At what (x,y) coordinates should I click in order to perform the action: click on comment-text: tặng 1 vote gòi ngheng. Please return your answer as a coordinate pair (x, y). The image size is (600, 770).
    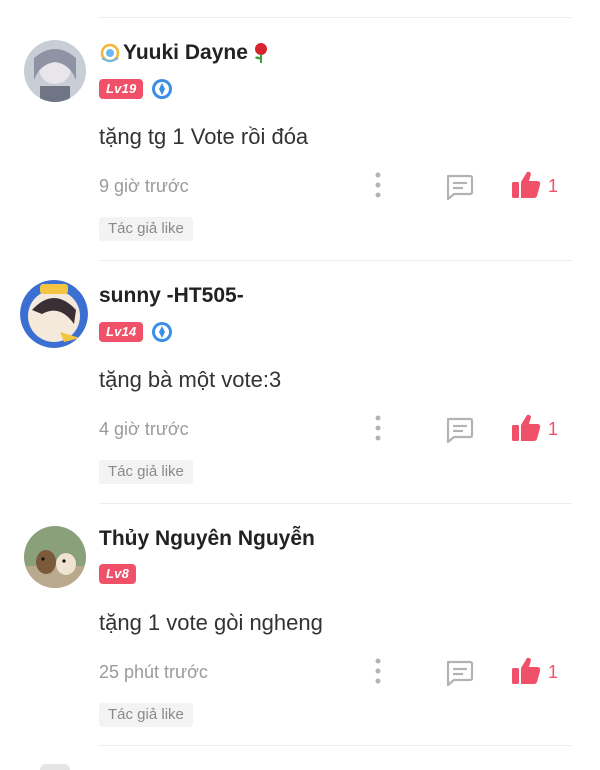
    Looking at the image, I should click on (211, 622).